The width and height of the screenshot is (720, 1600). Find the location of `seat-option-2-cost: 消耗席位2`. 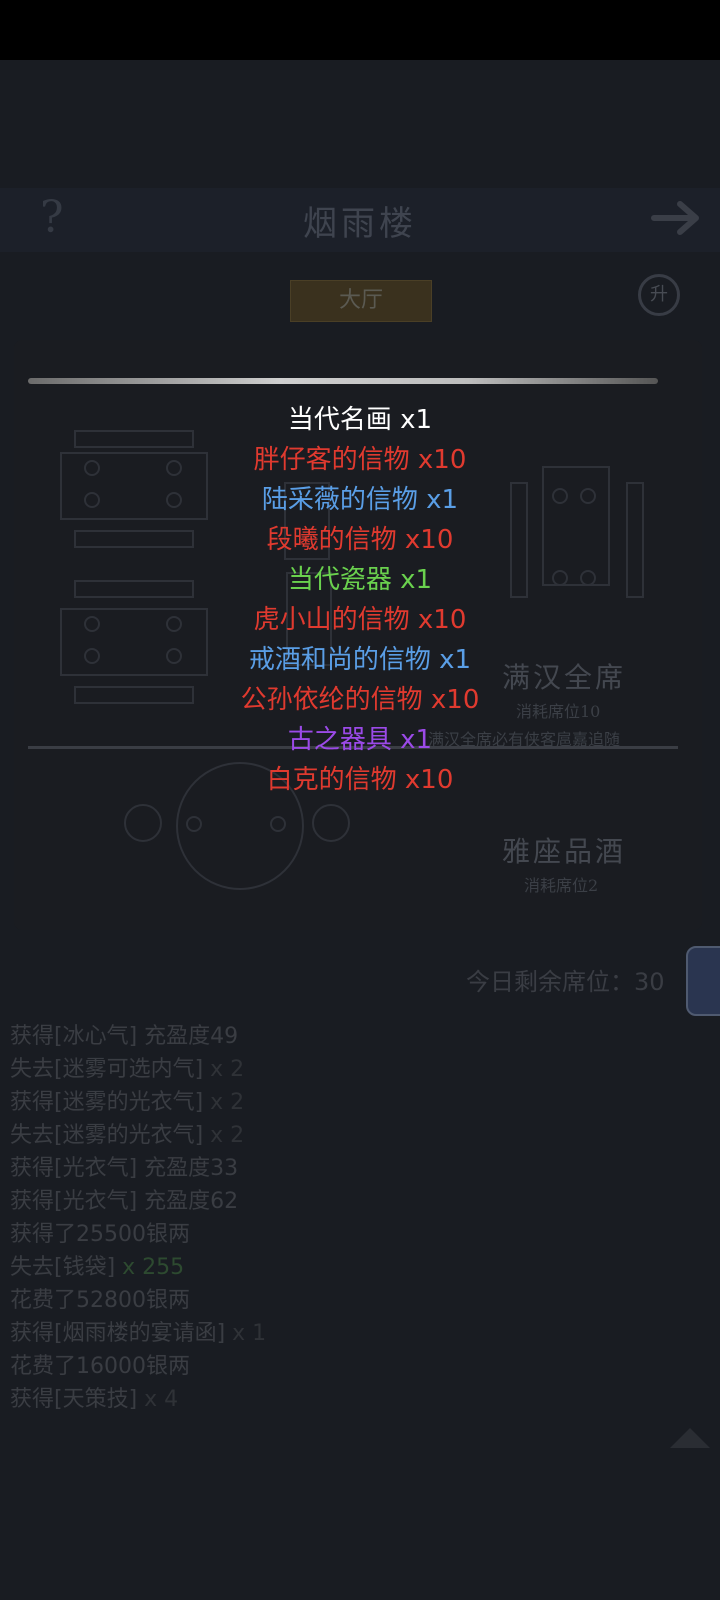

seat-option-2-cost: 消耗席位2 is located at coordinates (561, 885).